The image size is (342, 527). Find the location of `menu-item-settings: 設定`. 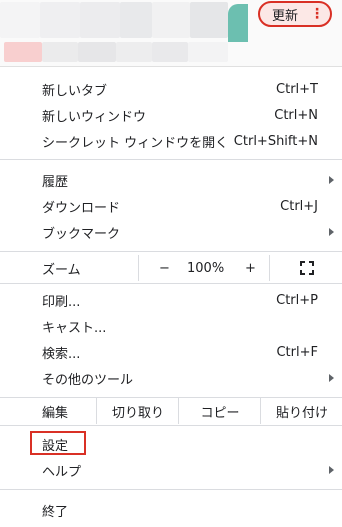

menu-item-settings: 設定 is located at coordinates (171, 444).